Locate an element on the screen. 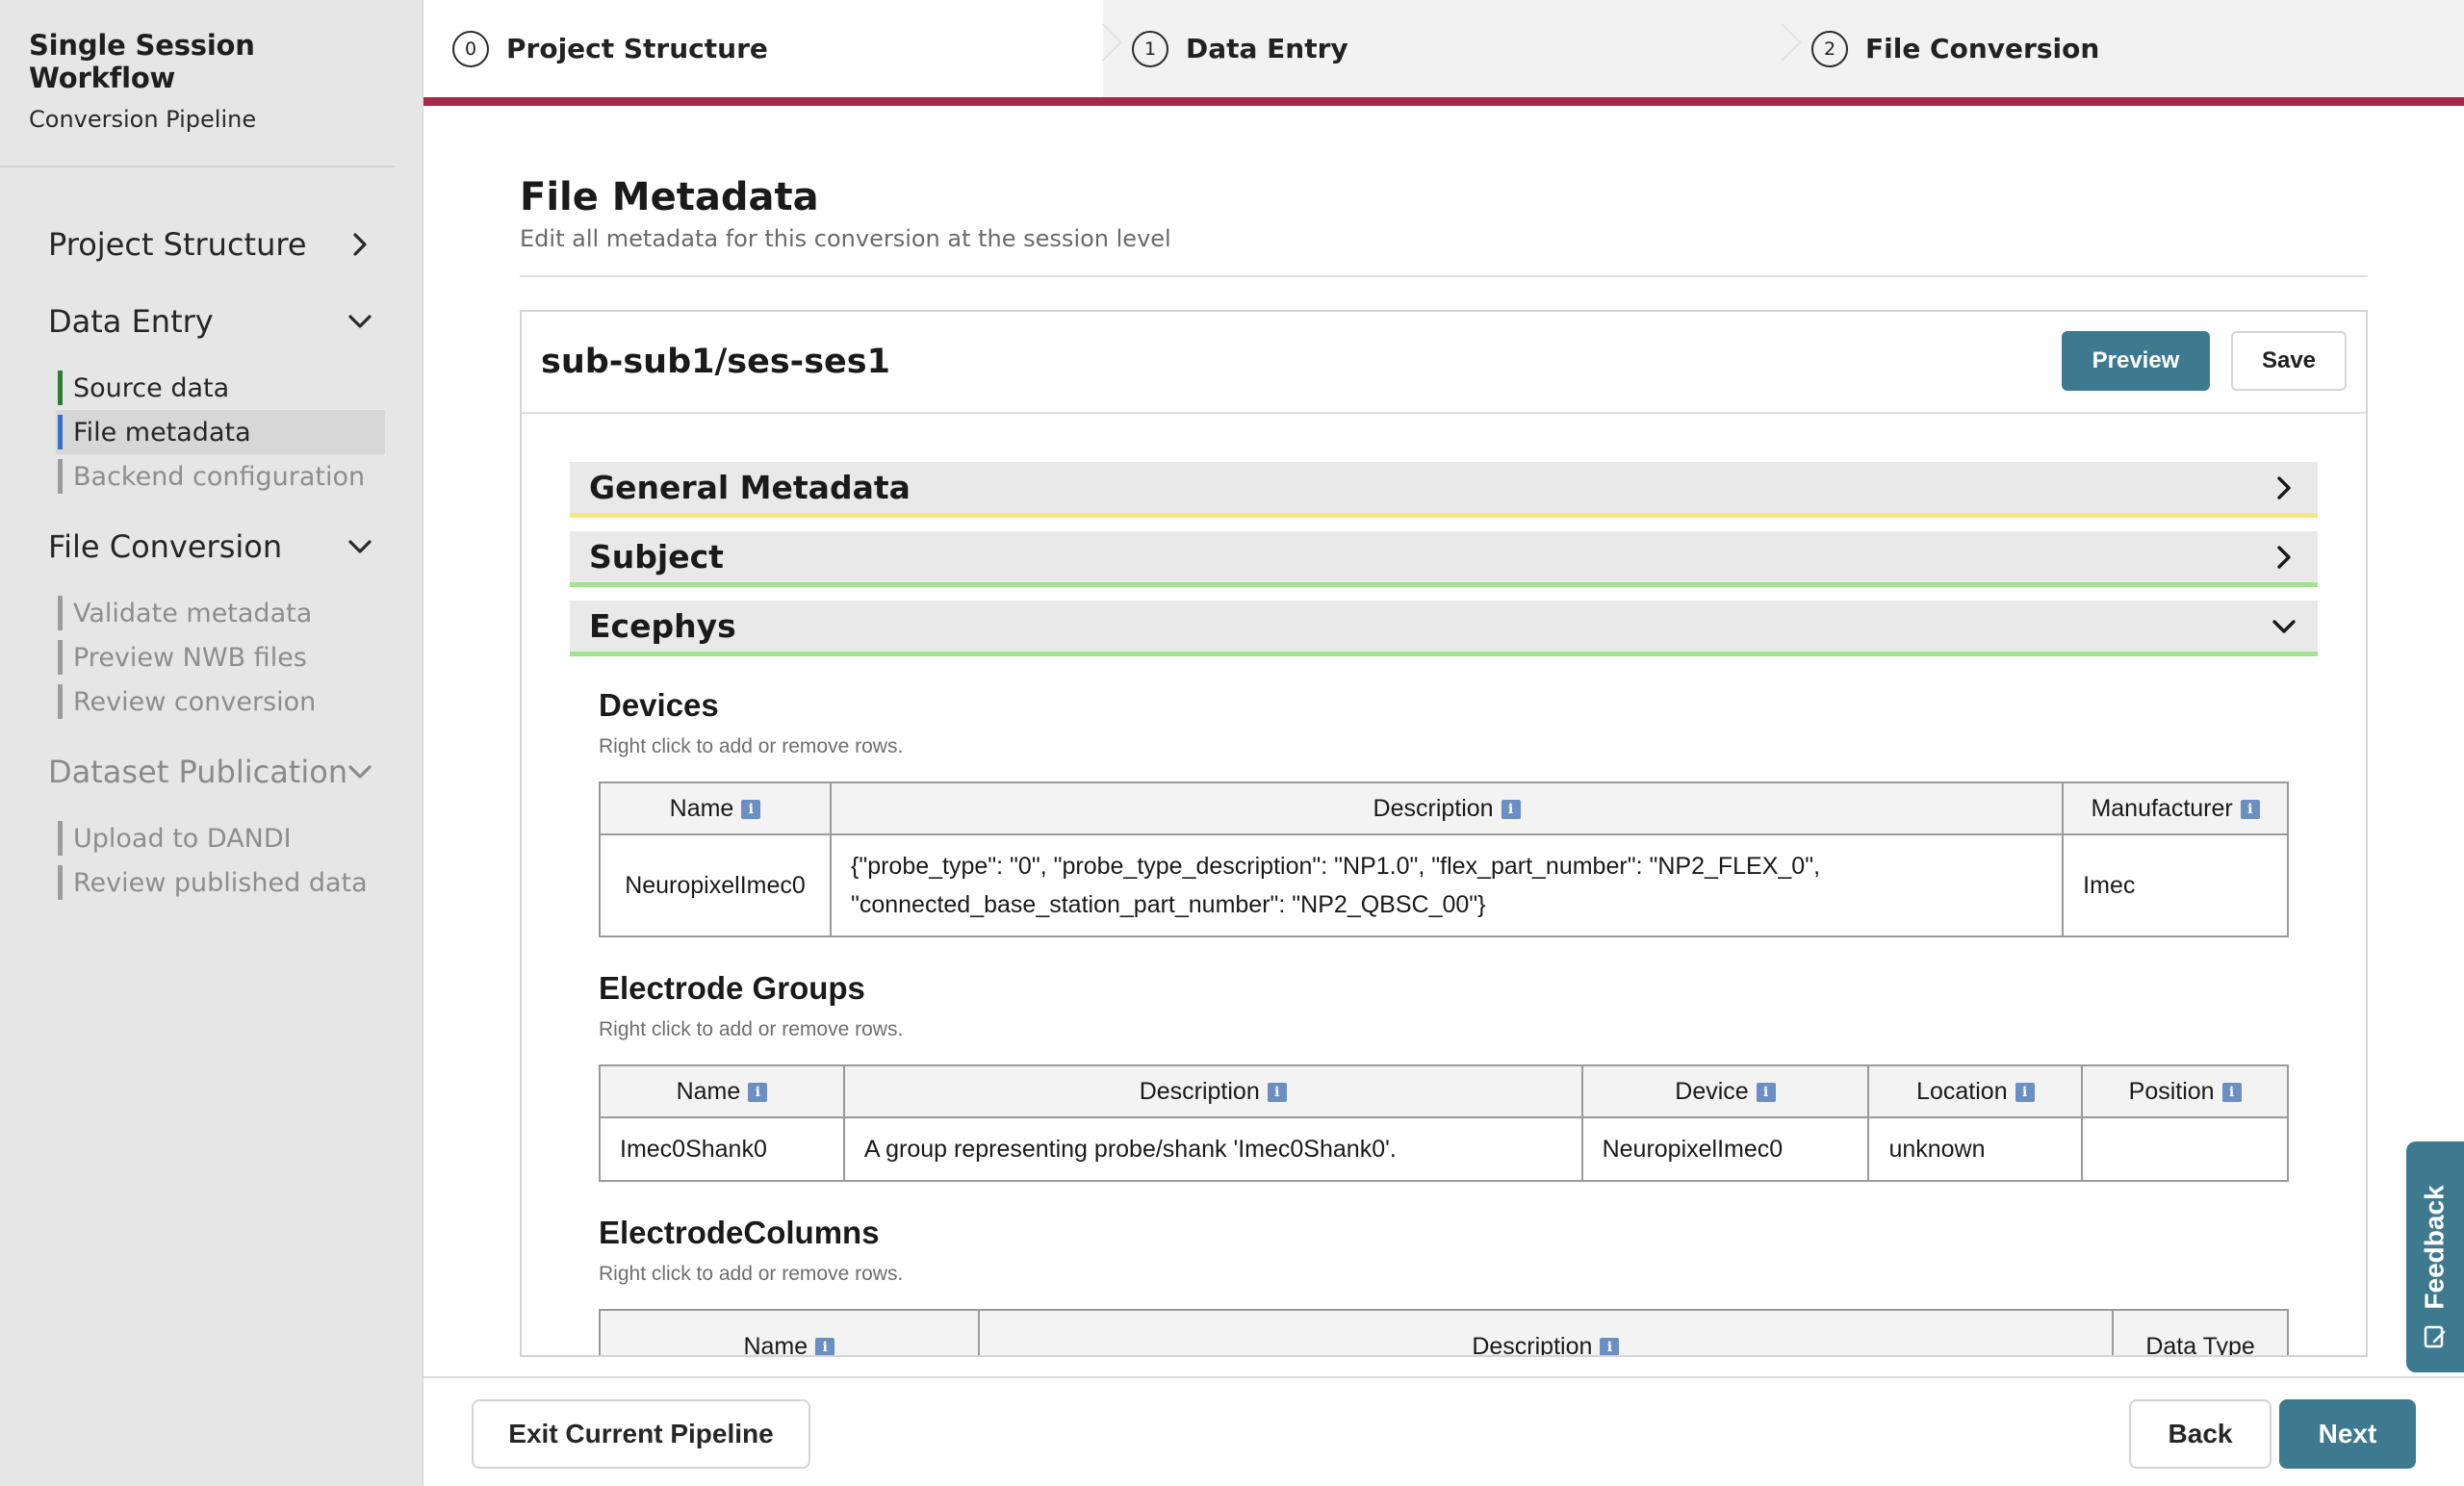  sidebar-item-validate-metadata: Validate metadata is located at coordinates (220, 613).